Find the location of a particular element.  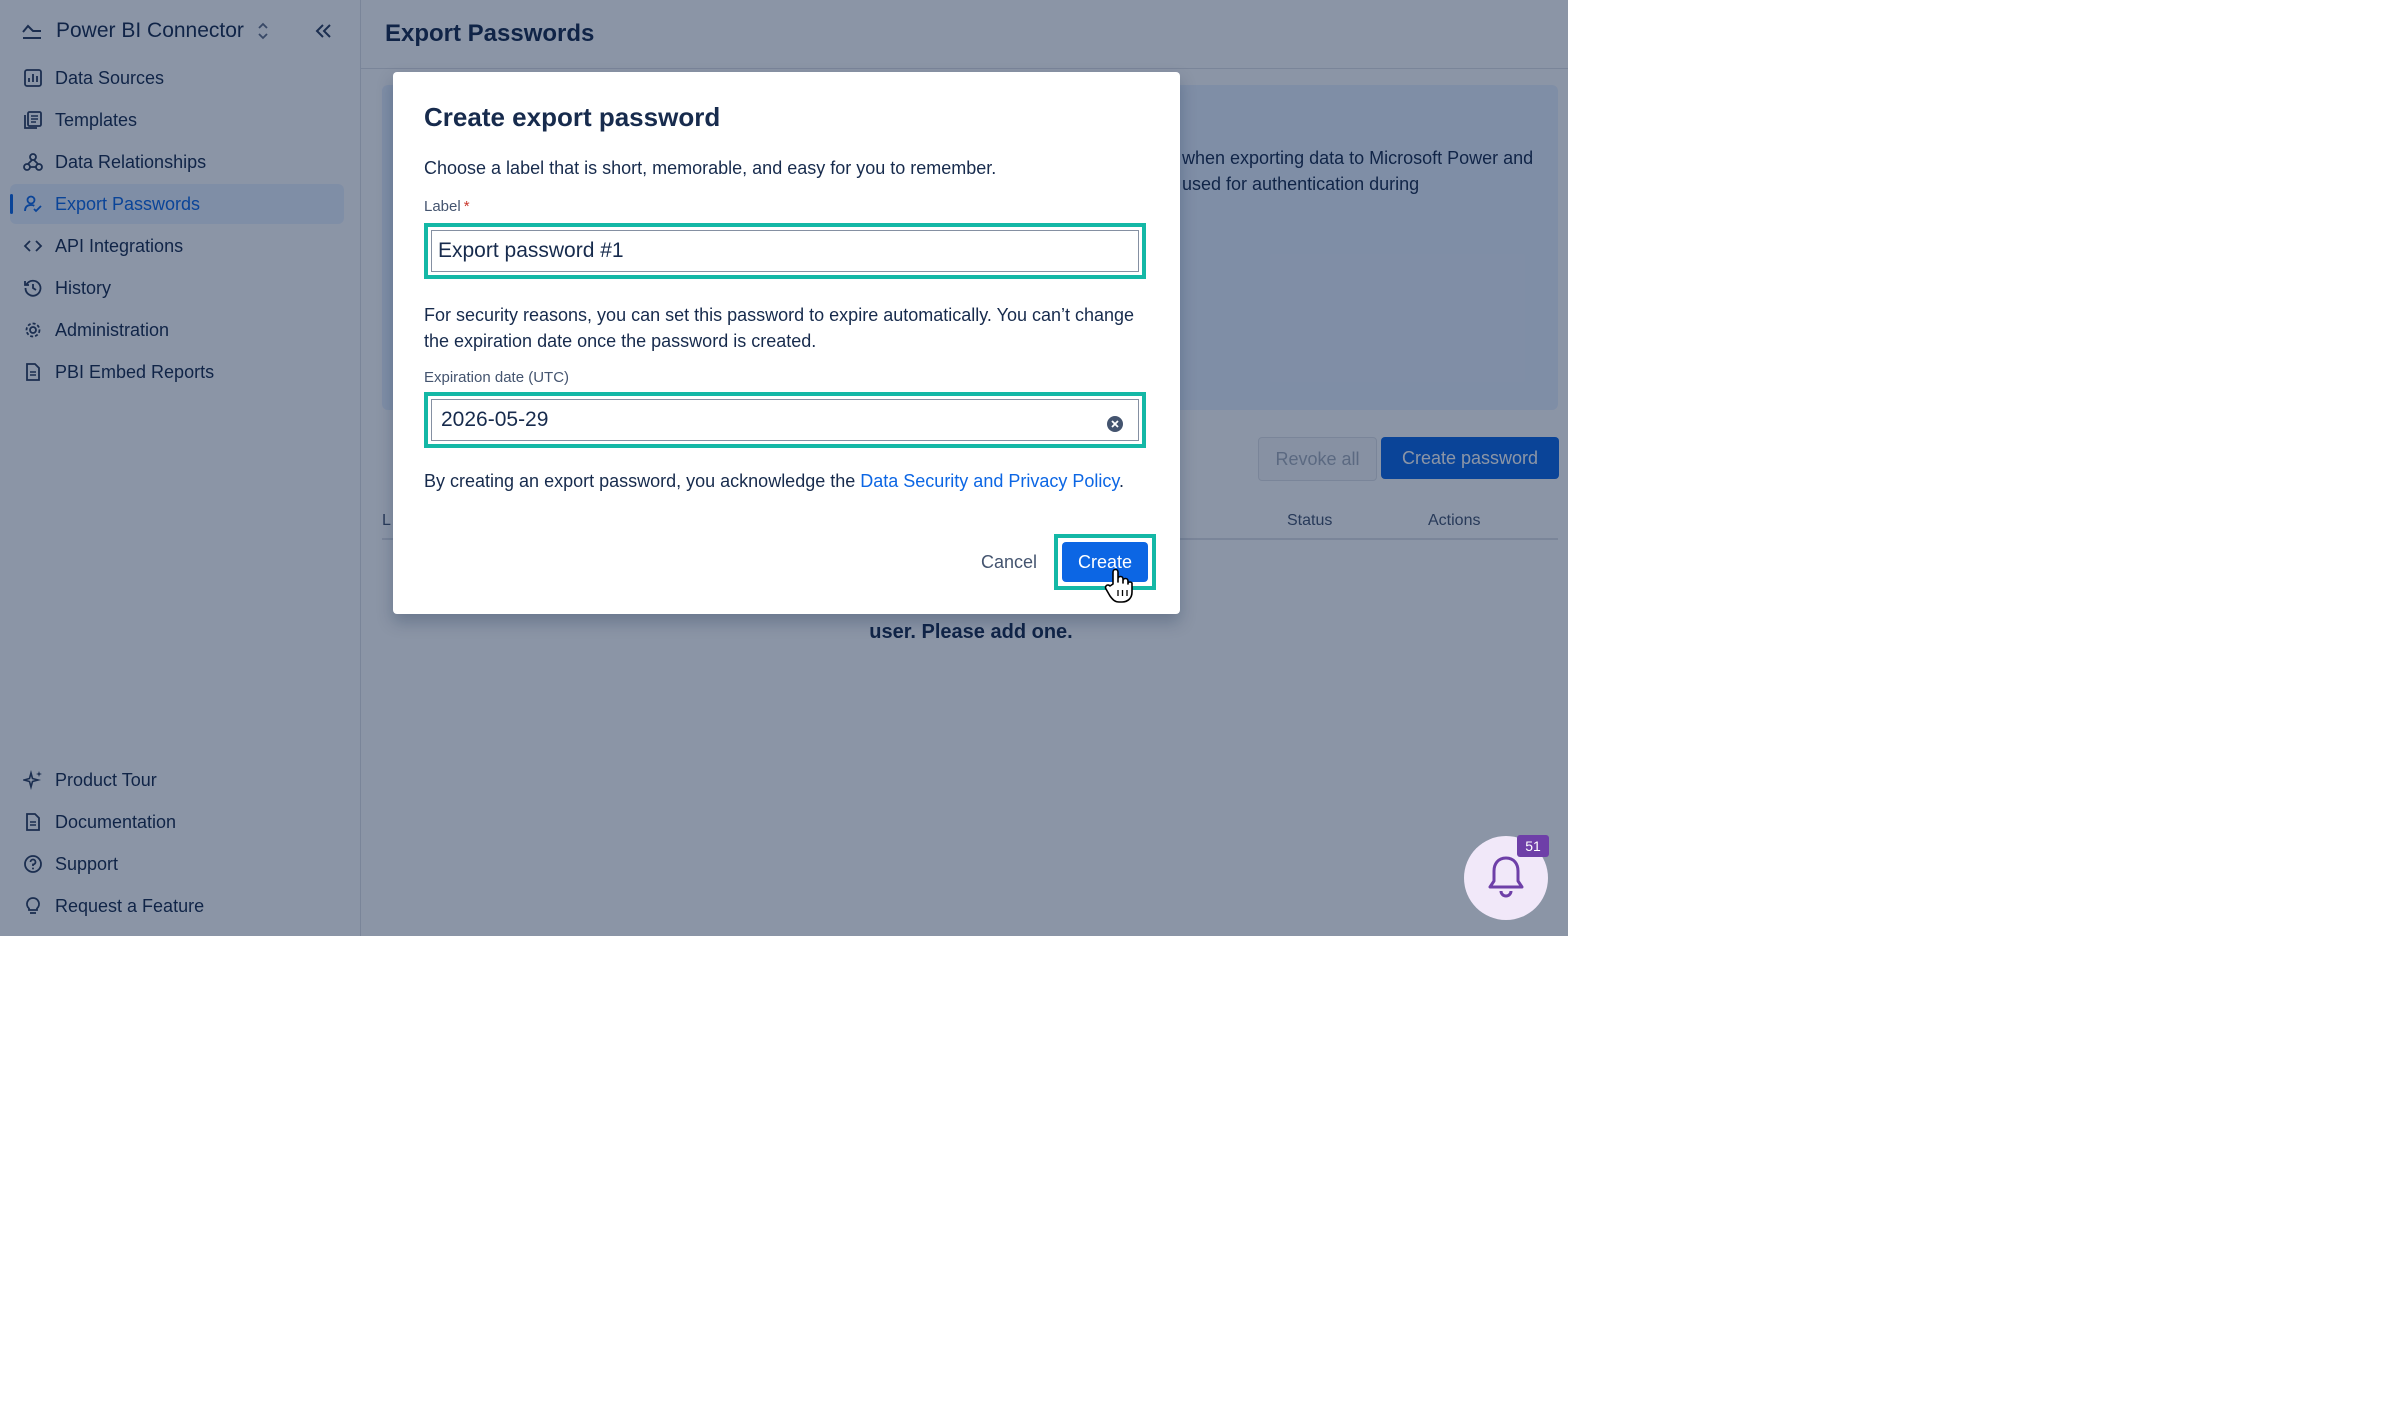

privacy-policy-link: Data Security and Privacy Policy is located at coordinates (989, 481).